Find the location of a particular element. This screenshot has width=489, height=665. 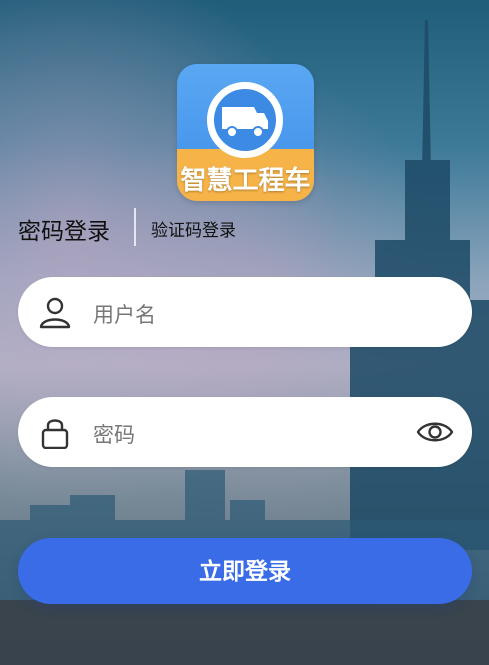

login-button: 立即登录 is located at coordinates (245, 571).